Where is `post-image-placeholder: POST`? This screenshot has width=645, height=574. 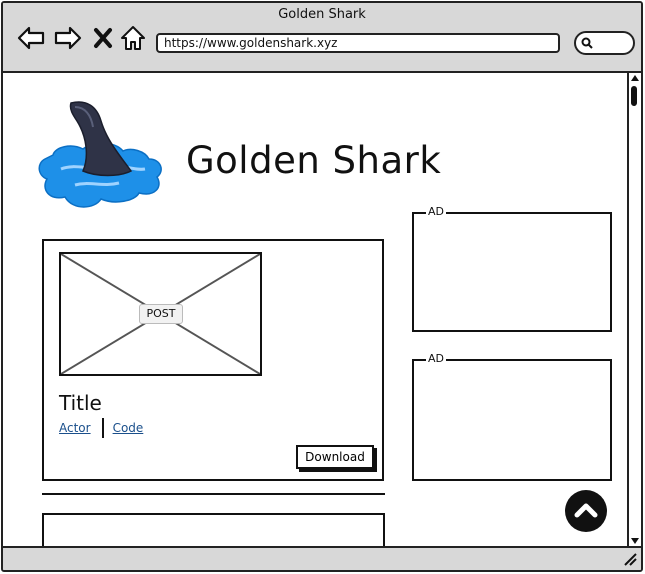 post-image-placeholder: POST is located at coordinates (160, 314).